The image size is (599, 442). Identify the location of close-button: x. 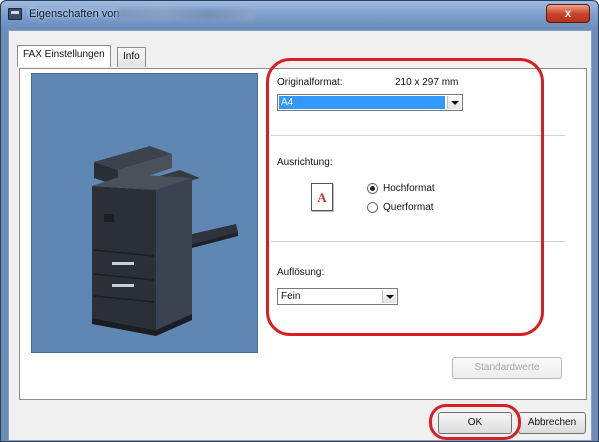
(568, 13).